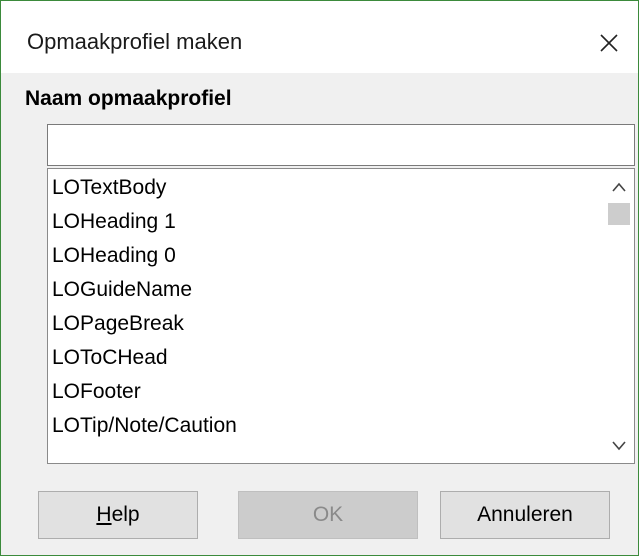 The image size is (639, 556). I want to click on list-item: LOHeading 1, so click(114, 222).